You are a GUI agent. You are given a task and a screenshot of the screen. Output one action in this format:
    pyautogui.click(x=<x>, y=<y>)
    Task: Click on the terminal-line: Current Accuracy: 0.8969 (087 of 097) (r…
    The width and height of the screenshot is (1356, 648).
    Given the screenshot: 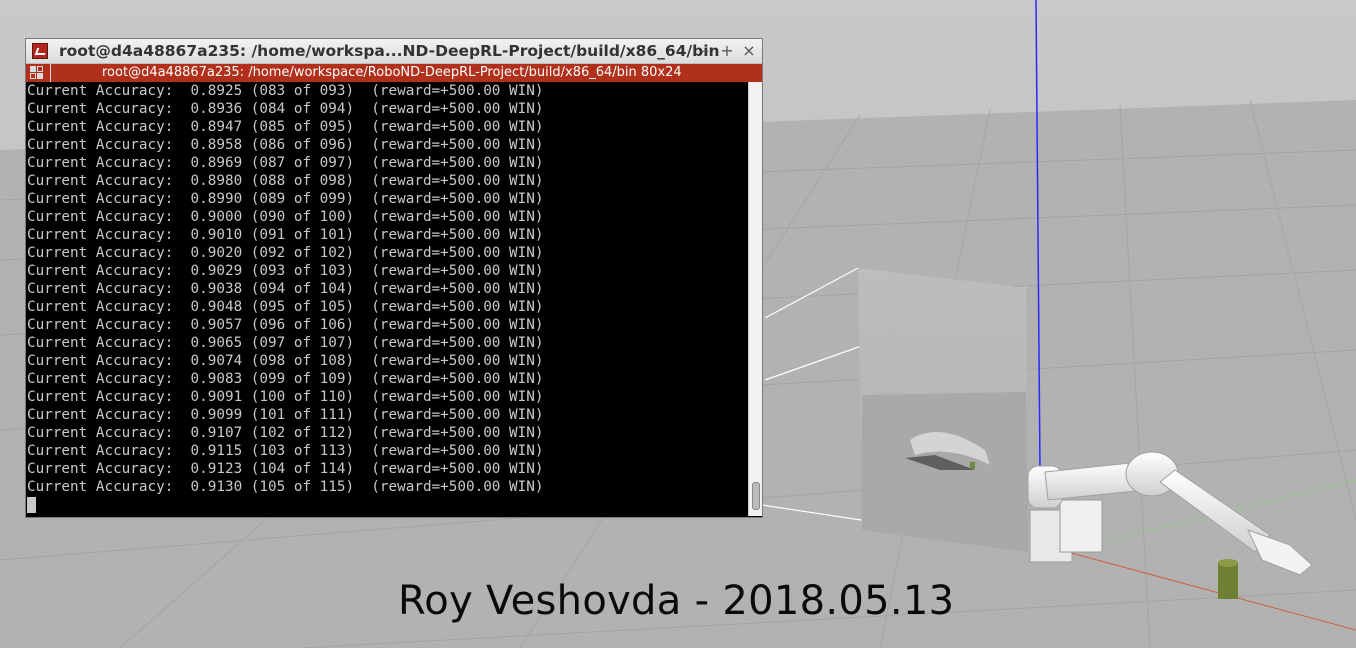 What is the action you would take?
    pyautogui.click(x=285, y=163)
    